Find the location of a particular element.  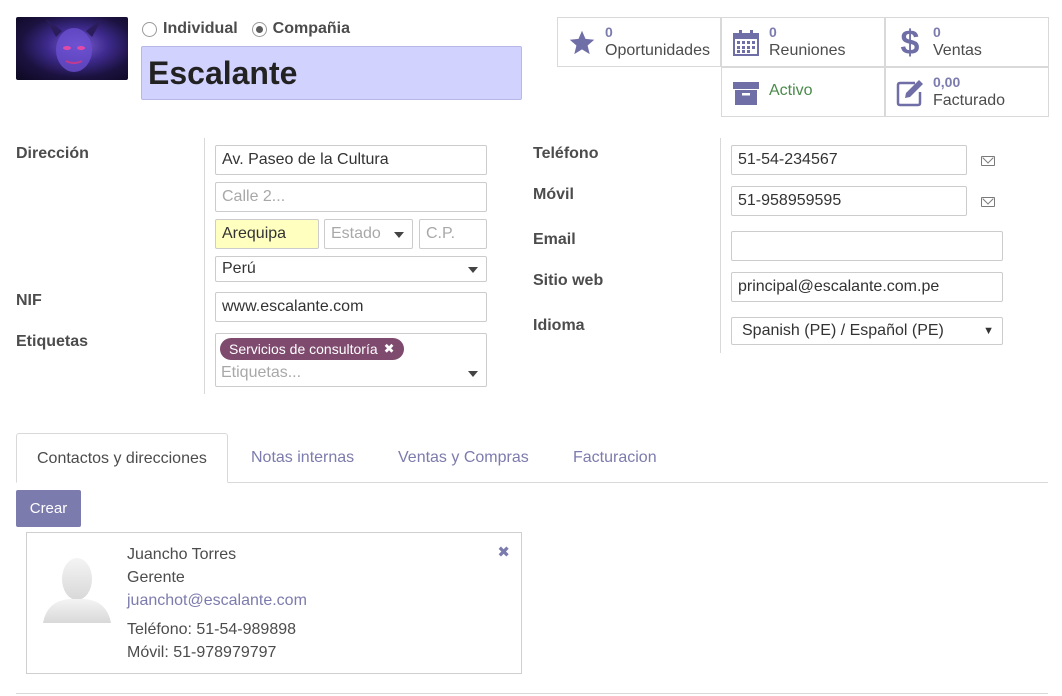

opportunities-count: 0 is located at coordinates (609, 32).